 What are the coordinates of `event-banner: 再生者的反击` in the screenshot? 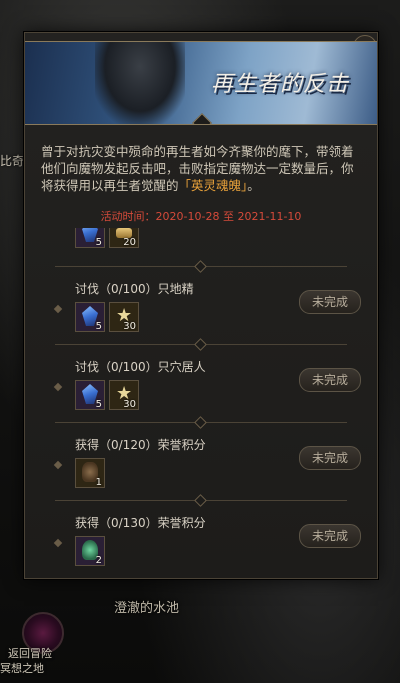 It's located at (201, 83).